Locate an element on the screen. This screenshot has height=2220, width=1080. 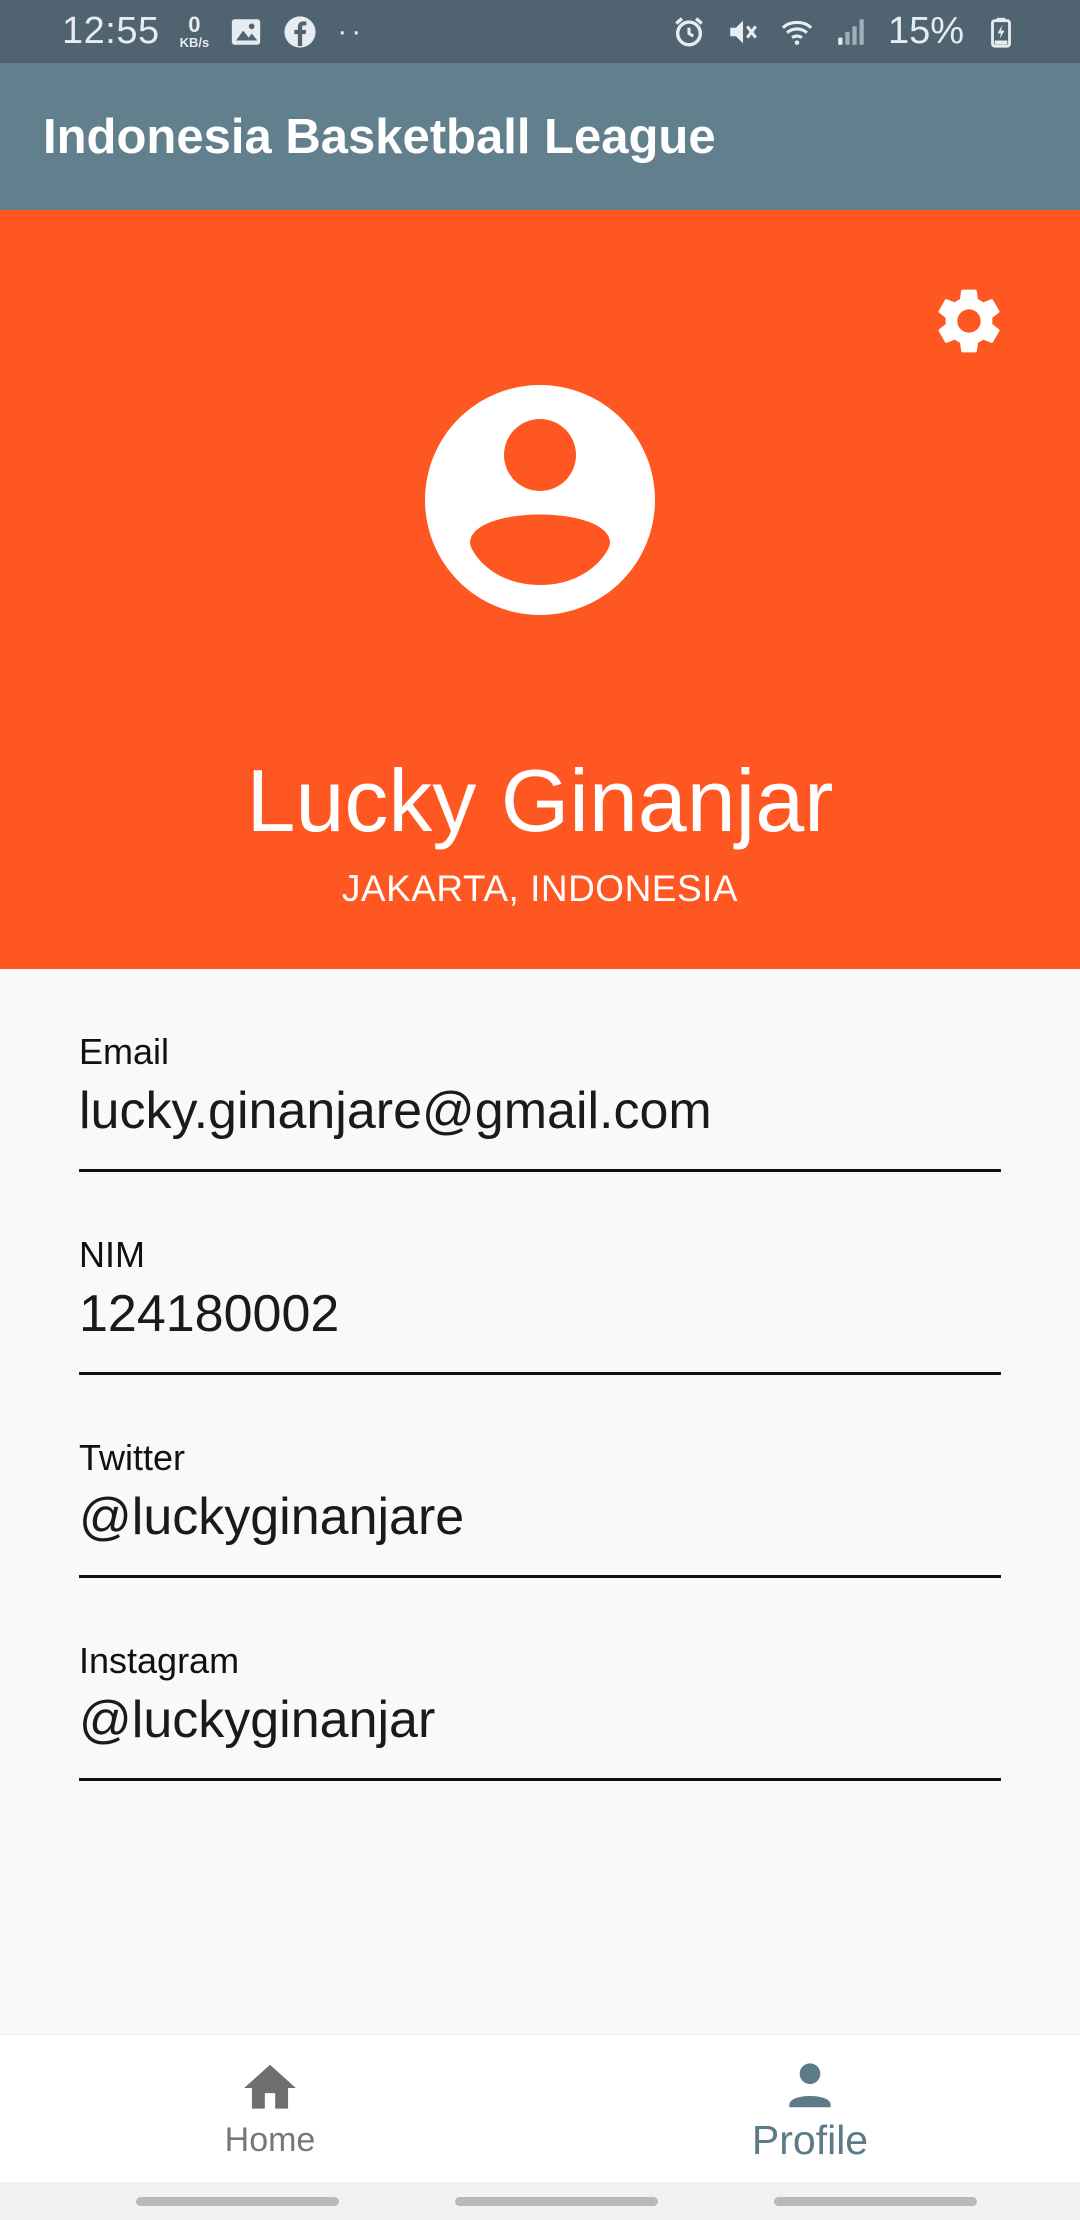
instagram-value: @luckyginanjar is located at coordinates (257, 1720).